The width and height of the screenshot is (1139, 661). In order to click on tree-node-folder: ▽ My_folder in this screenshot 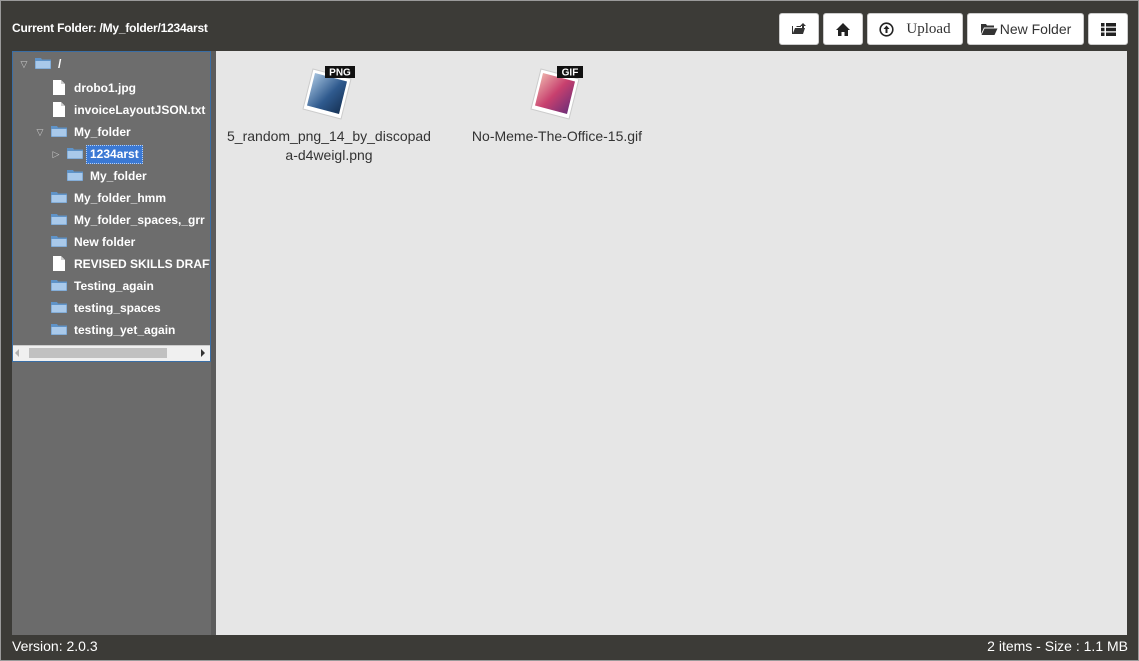, I will do `click(108, 132)`.